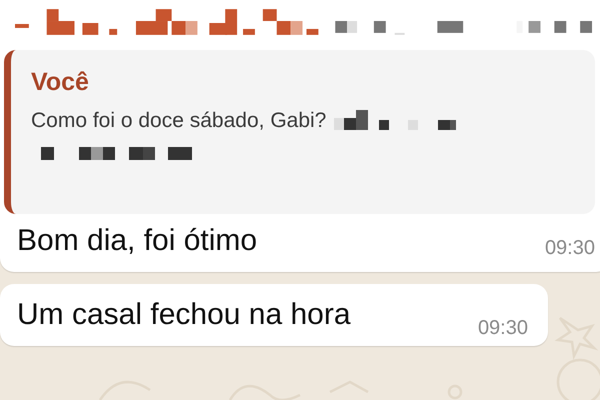 This screenshot has width=600, height=400. What do you see at coordinates (137, 241) in the screenshot?
I see `message-text: Bom dia, foi ótimo` at bounding box center [137, 241].